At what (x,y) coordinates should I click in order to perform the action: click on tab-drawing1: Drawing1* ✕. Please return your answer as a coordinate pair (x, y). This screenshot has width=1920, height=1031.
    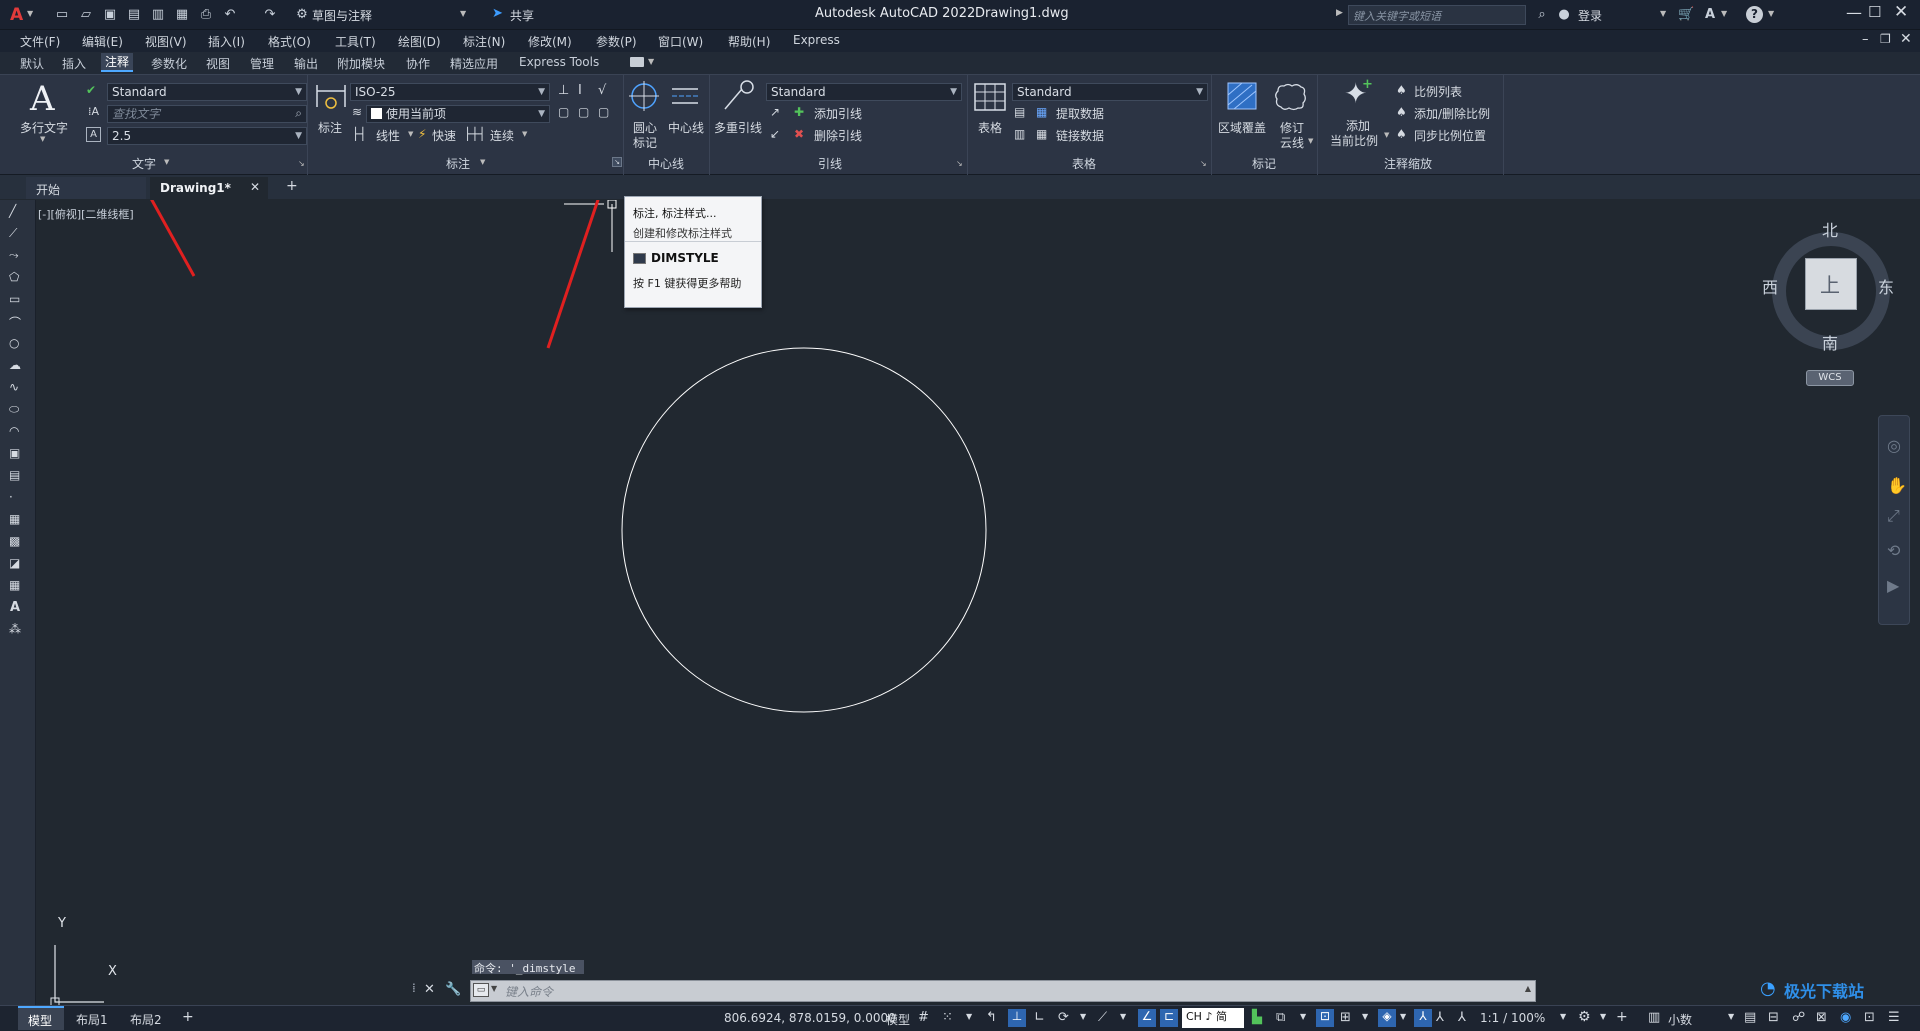
    Looking at the image, I should click on (209, 188).